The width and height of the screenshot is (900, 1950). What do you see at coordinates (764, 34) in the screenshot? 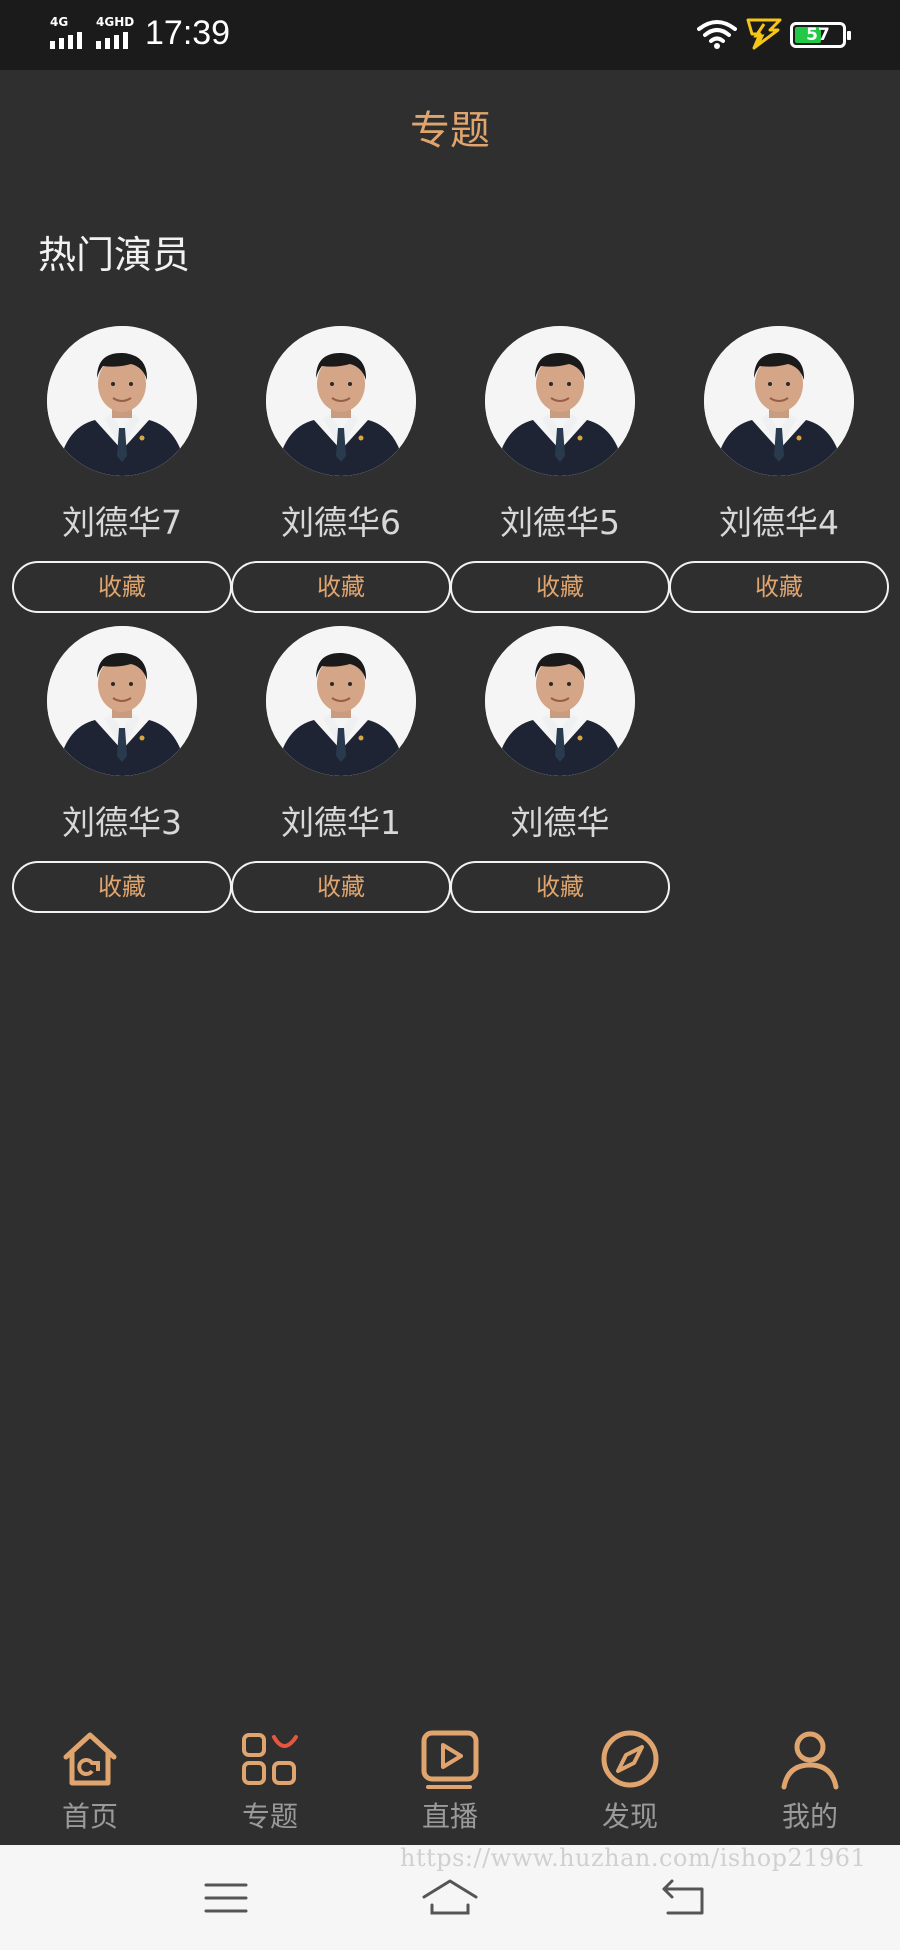
I see `charging-icon` at bounding box center [764, 34].